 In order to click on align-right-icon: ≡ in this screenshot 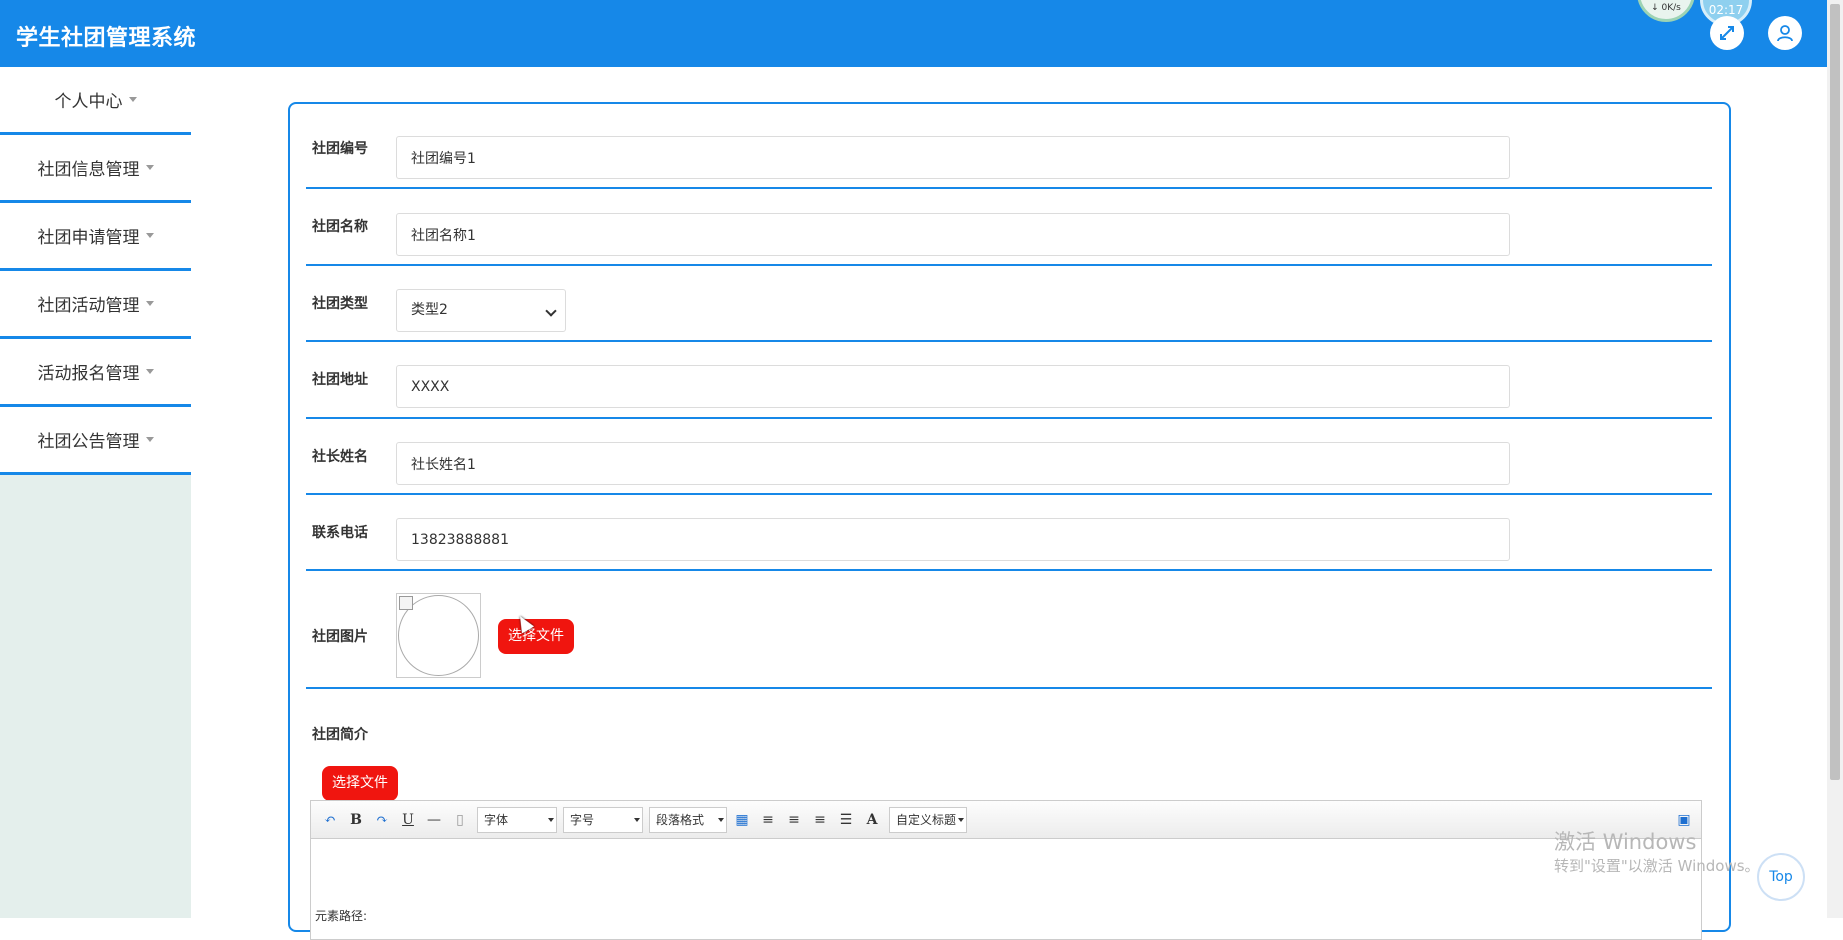, I will do `click(794, 820)`.